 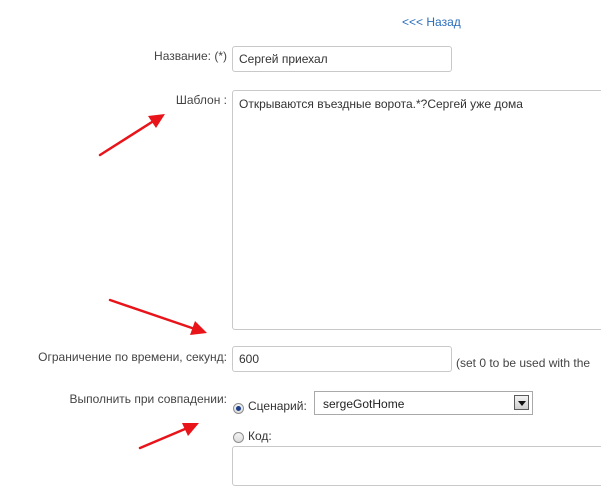 I want to click on code-textarea, so click(x=416, y=466).